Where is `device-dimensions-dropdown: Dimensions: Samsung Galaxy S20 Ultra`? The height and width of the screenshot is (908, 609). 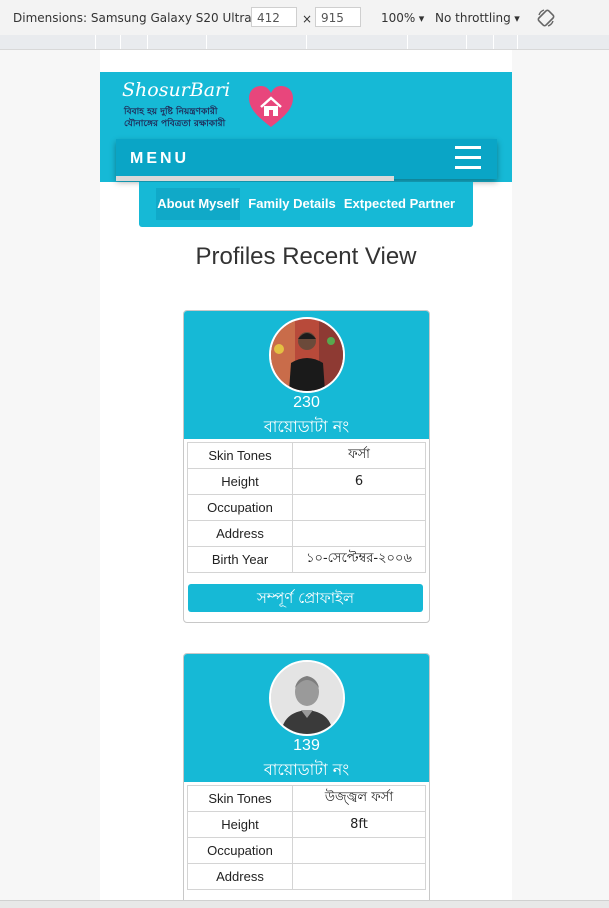
device-dimensions-dropdown: Dimensions: Samsung Galaxy S20 Ultra is located at coordinates (137, 18).